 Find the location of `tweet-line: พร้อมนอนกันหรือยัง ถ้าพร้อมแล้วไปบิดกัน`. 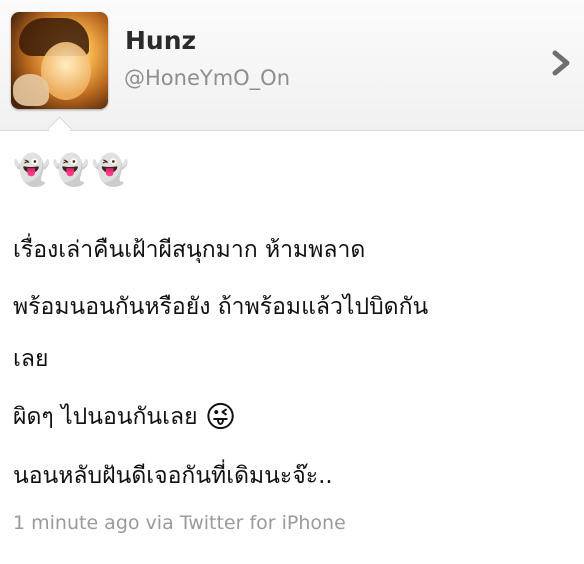

tweet-line: พร้อมนอนกันหรือยัง ถ้าพร้อมแล้วไปบิดกัน is located at coordinates (221, 307).